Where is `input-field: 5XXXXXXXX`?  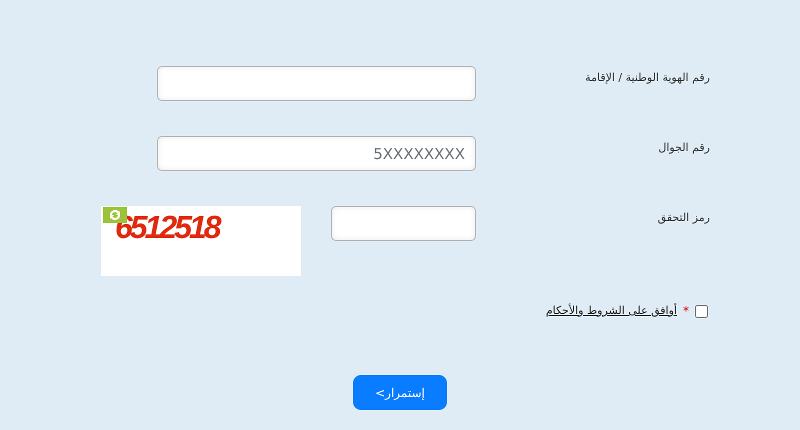 input-field: 5XXXXXXXX is located at coordinates (316, 153).